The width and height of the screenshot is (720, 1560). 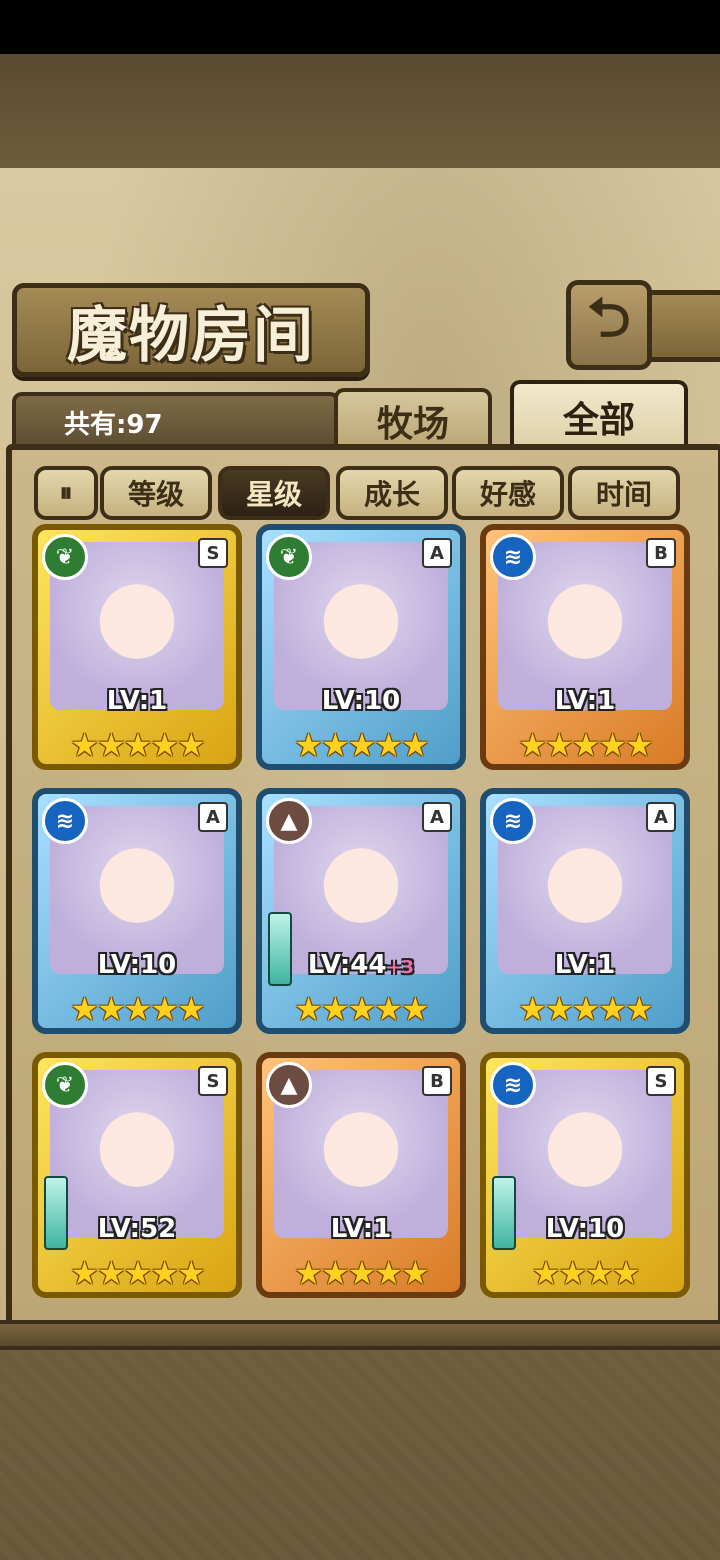 I want to click on level-text: LV:52, so click(x=137, y=1229).